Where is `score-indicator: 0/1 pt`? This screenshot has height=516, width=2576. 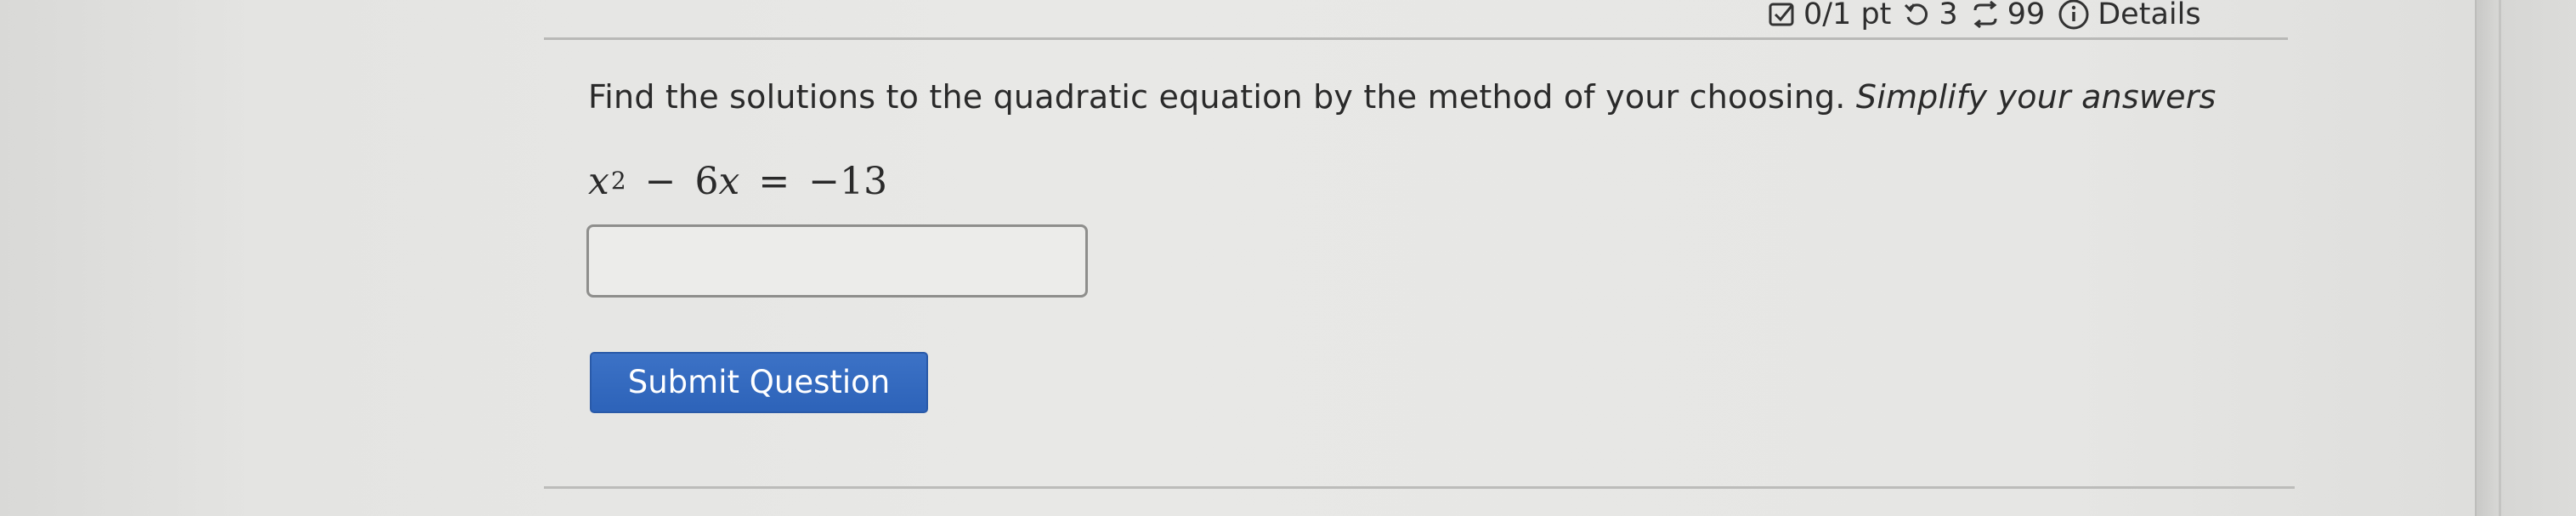
score-indicator: 0/1 pt is located at coordinates (1829, 15).